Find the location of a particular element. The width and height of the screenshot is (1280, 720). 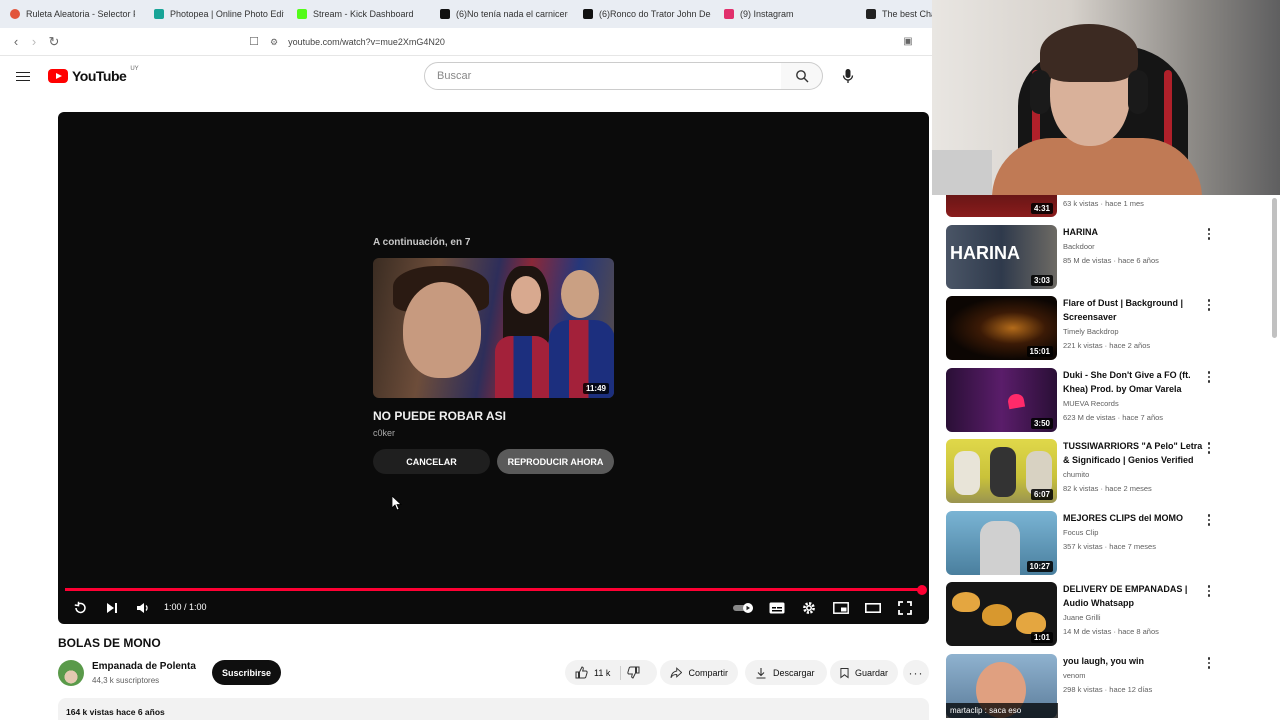

dislike-icon is located at coordinates (633, 672).